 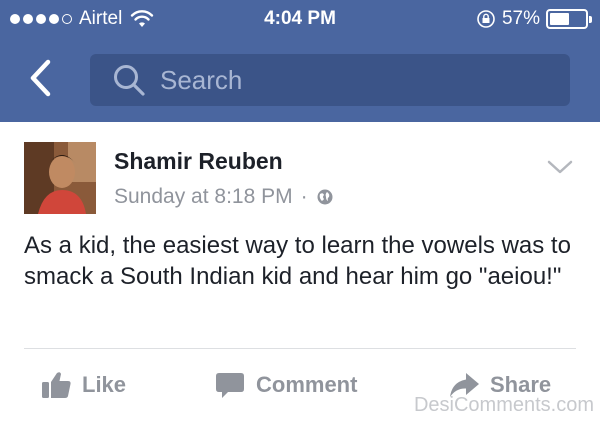 What do you see at coordinates (307, 384) in the screenshot?
I see `comment-label: Comment` at bounding box center [307, 384].